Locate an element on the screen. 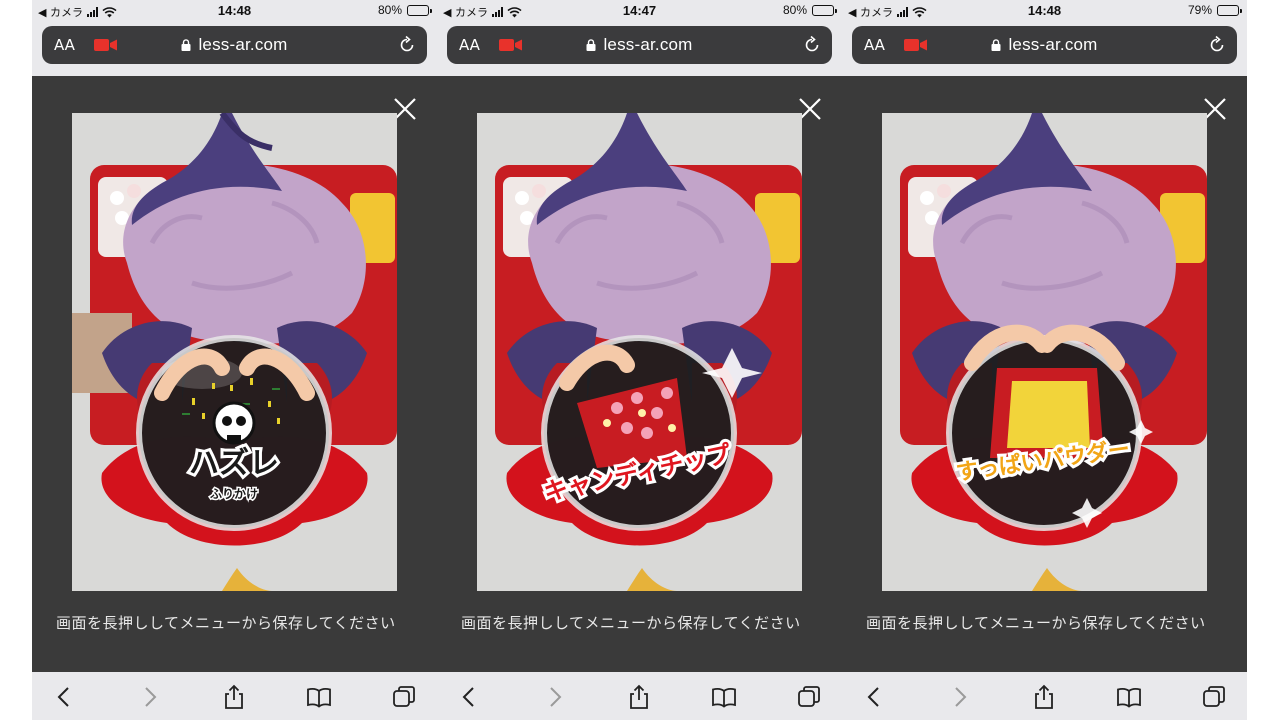  status-time: 14:47 is located at coordinates (639, 10).